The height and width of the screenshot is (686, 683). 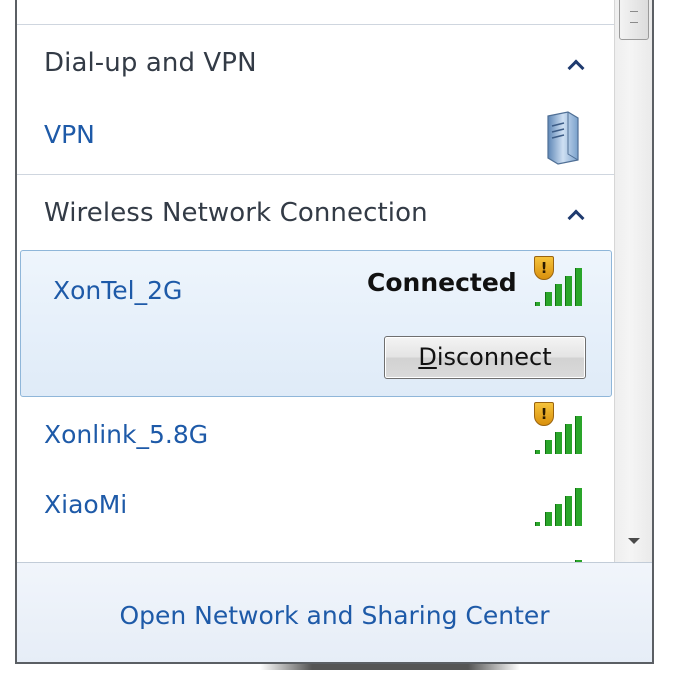 I want to click on network-name-xiaomi: XiaoMi, so click(x=85, y=504).